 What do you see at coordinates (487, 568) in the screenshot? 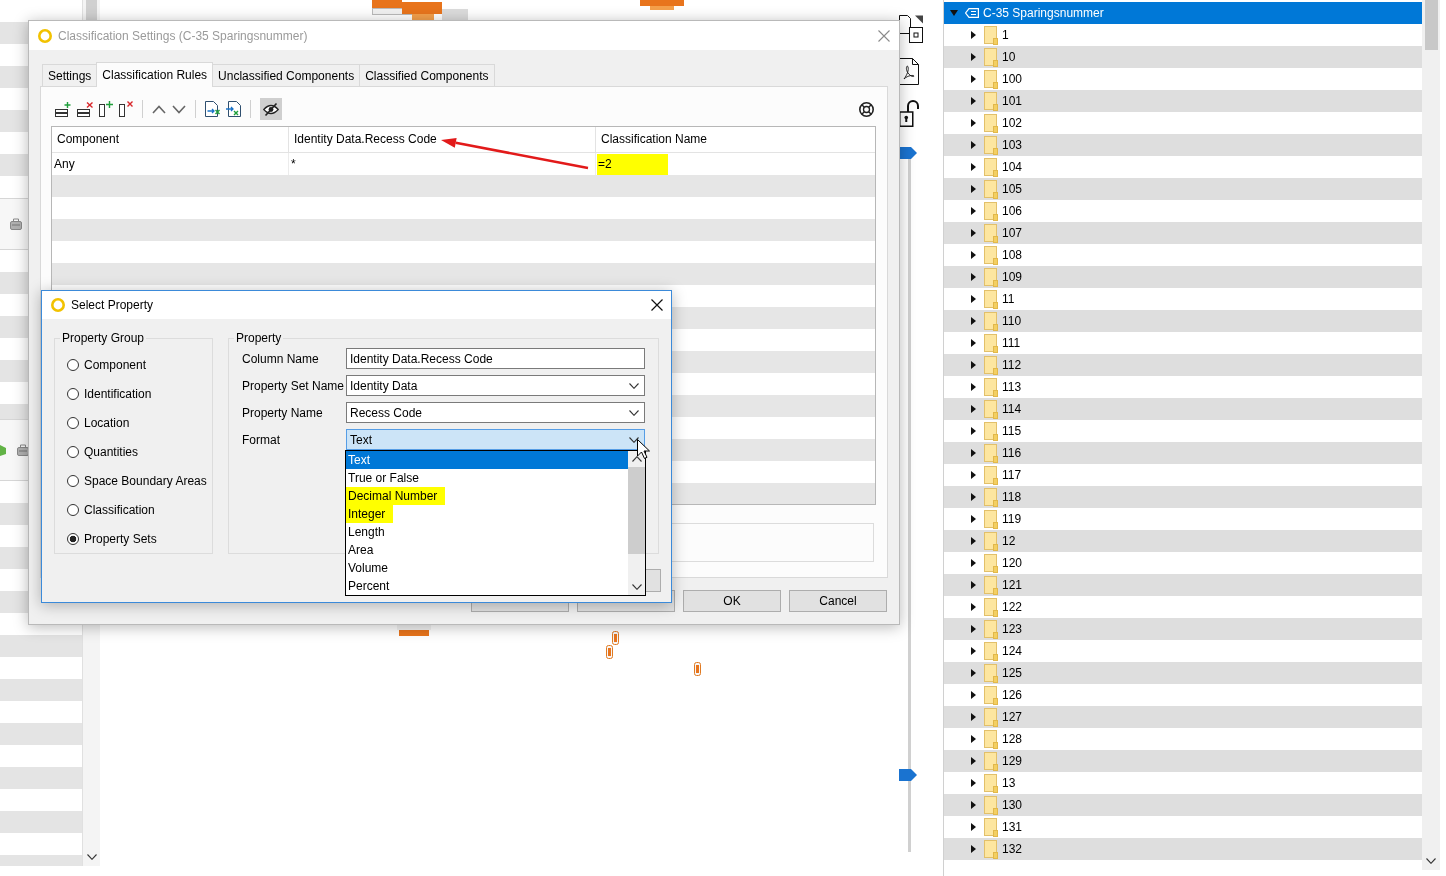
I see `list-option: Volume` at bounding box center [487, 568].